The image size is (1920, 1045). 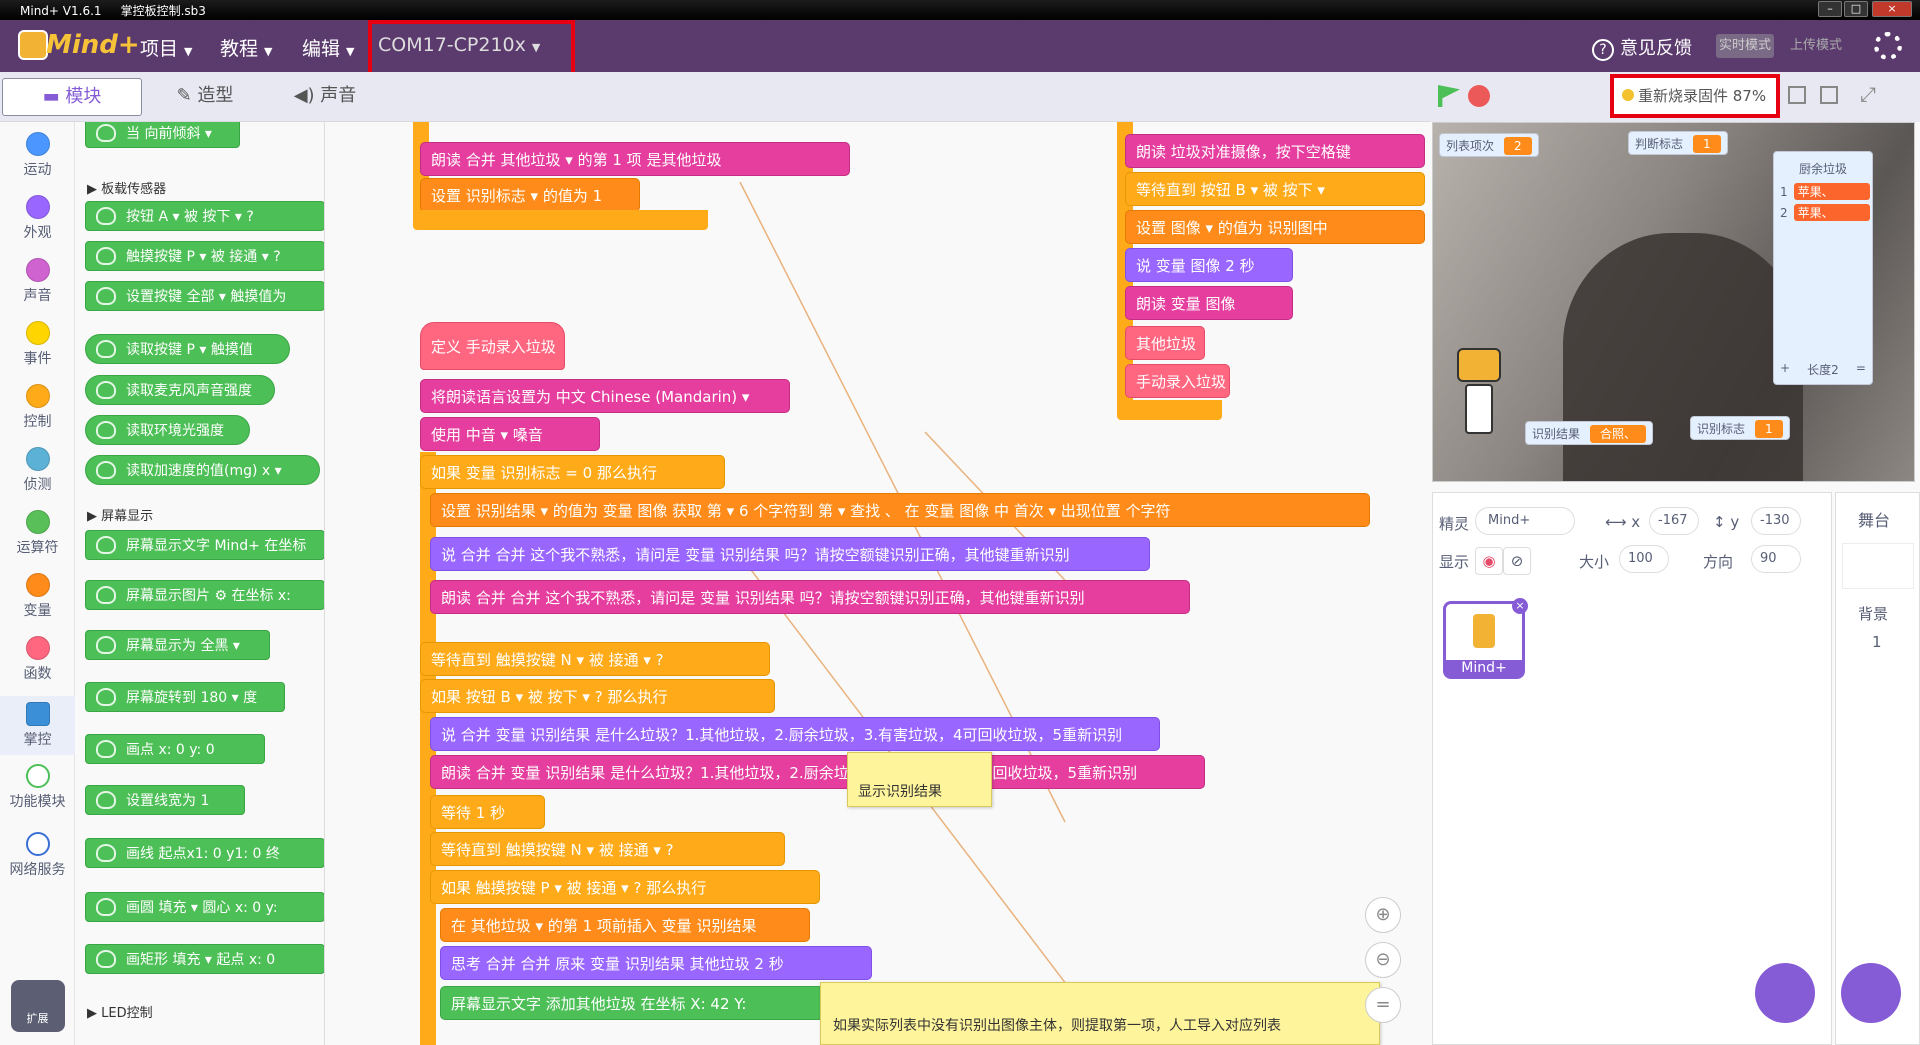 What do you see at coordinates (120, 1013) in the screenshot?
I see `palette-section-led: ▶ LED控制` at bounding box center [120, 1013].